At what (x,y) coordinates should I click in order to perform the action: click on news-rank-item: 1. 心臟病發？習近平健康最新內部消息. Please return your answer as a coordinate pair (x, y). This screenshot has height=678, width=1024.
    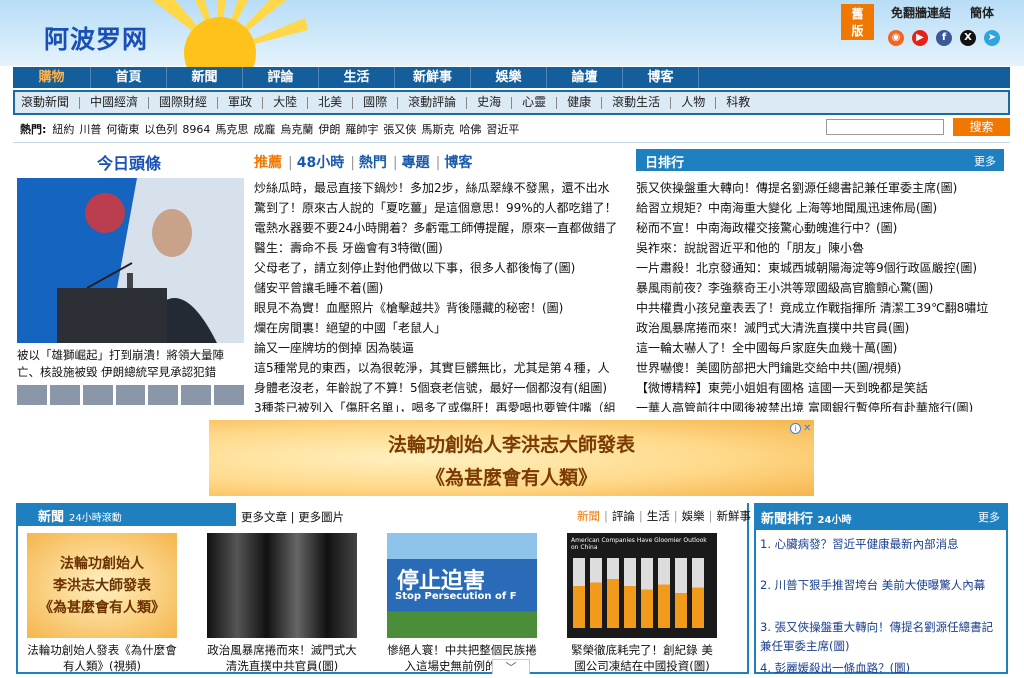
    Looking at the image, I should click on (880, 544).